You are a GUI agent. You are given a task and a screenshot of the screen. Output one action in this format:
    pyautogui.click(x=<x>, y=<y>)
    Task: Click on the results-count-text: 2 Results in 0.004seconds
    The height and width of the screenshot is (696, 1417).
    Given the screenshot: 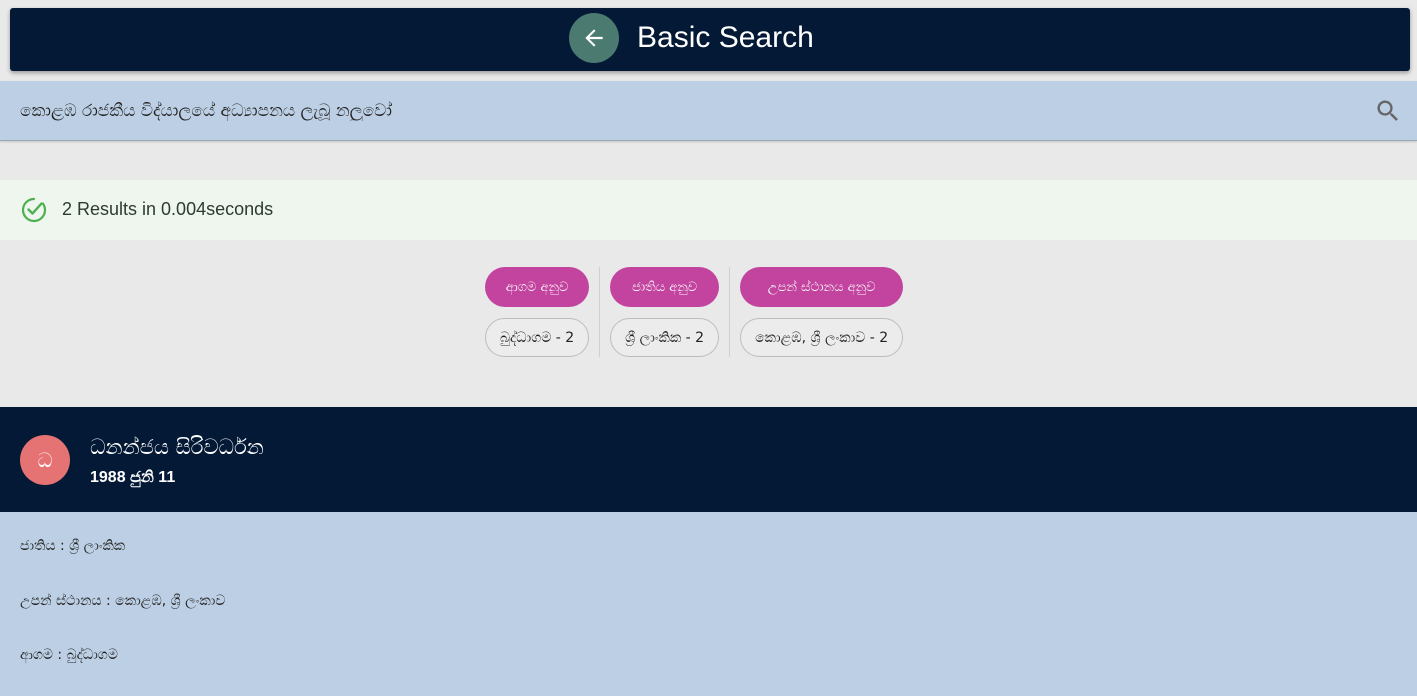 What is the action you would take?
    pyautogui.click(x=168, y=209)
    